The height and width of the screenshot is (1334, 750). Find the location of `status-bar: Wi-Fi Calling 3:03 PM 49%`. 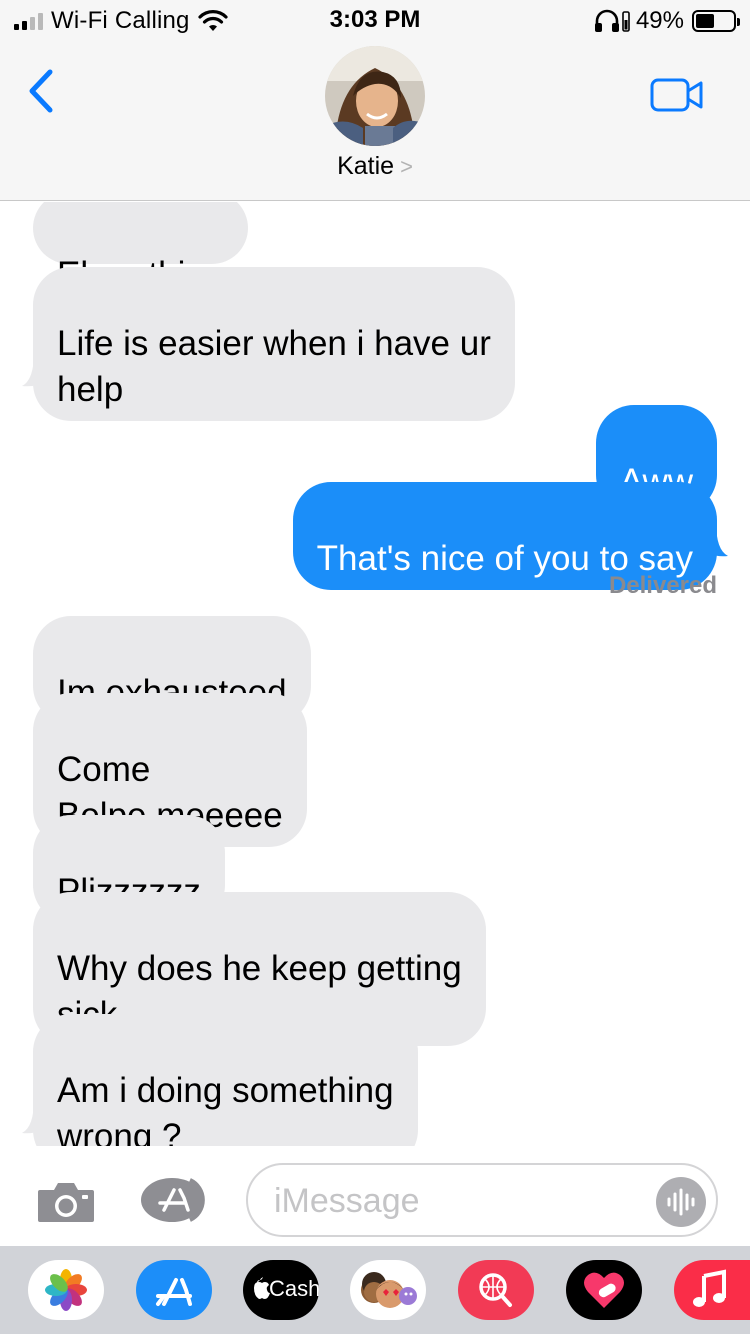

status-bar: Wi-Fi Calling 3:03 PM 49% is located at coordinates (375, 20).